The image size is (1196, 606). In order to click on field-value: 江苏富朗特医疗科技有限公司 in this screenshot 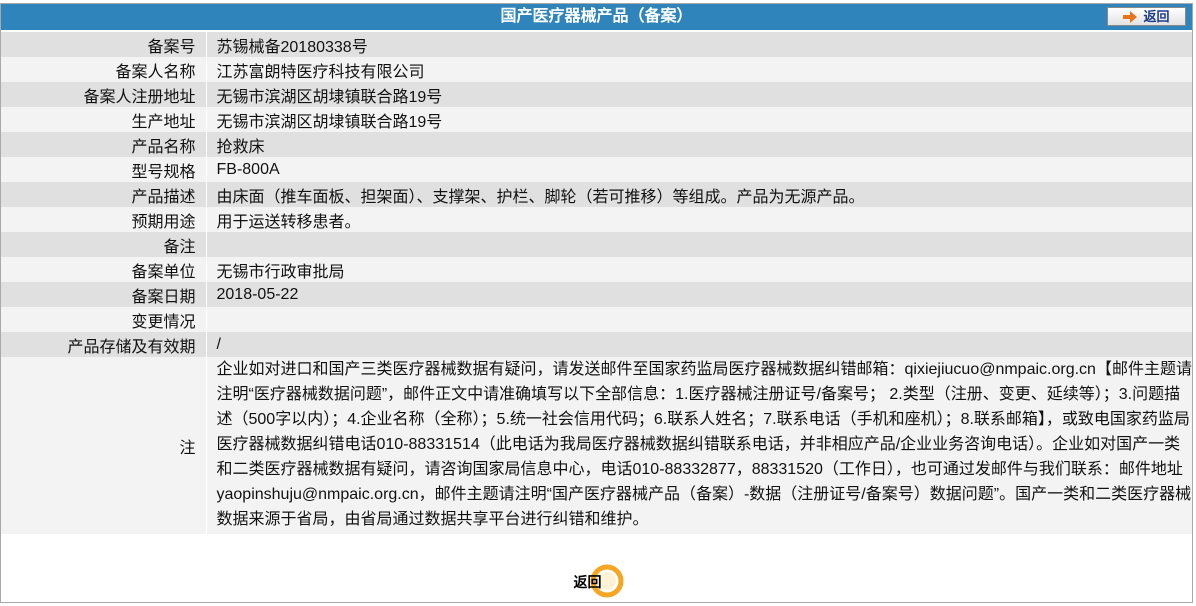, I will do `click(699, 69)`.